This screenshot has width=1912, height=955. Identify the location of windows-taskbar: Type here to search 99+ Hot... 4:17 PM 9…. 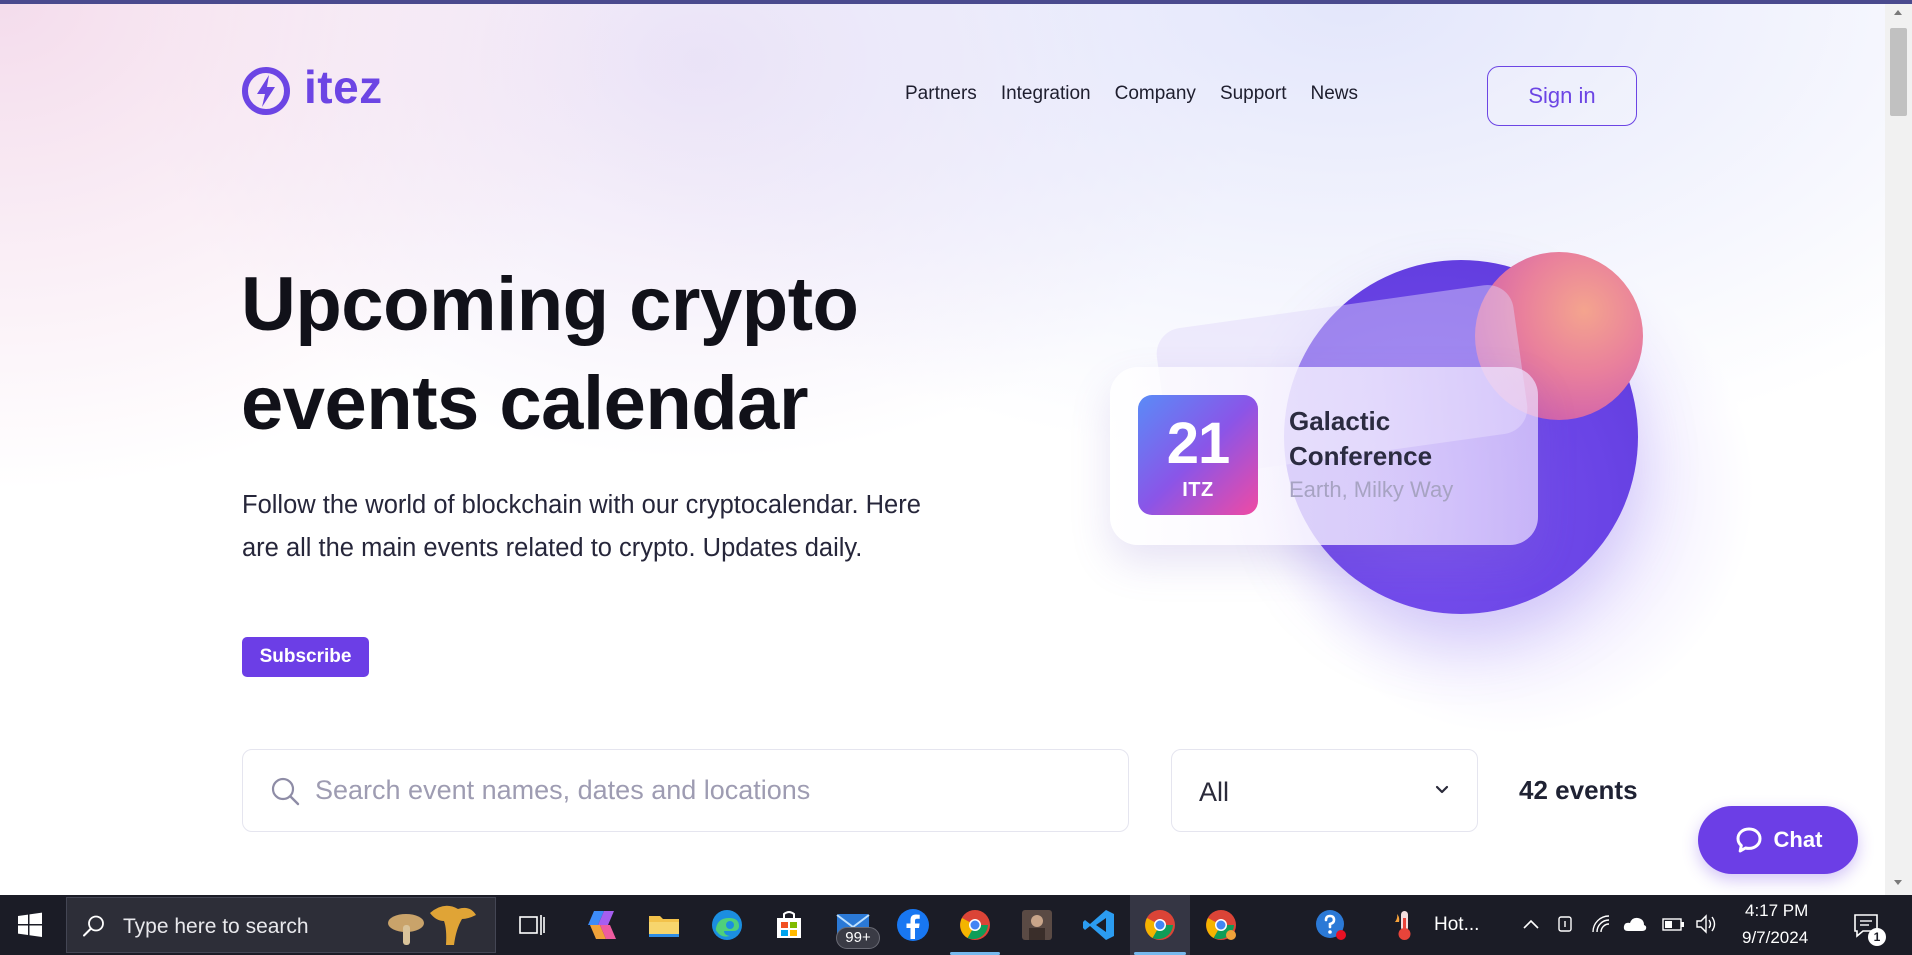
(956, 925).